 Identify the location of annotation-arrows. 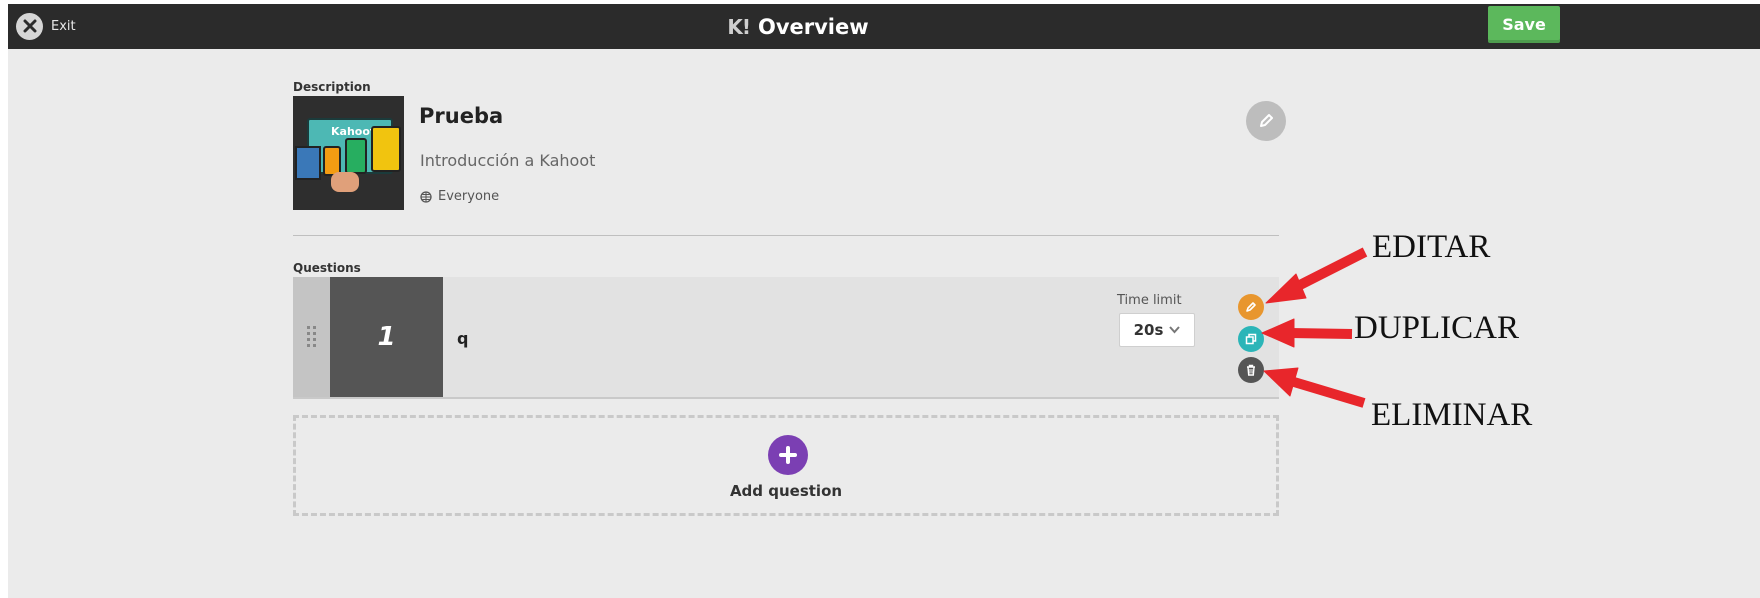
(1314, 327).